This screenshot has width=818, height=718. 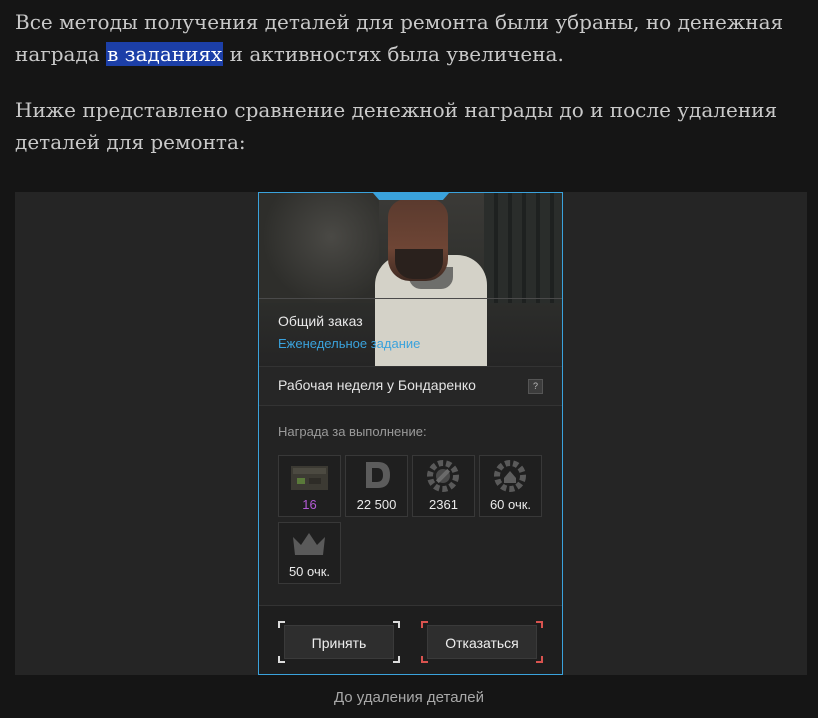 I want to click on accept-label: Принять, so click(x=339, y=643).